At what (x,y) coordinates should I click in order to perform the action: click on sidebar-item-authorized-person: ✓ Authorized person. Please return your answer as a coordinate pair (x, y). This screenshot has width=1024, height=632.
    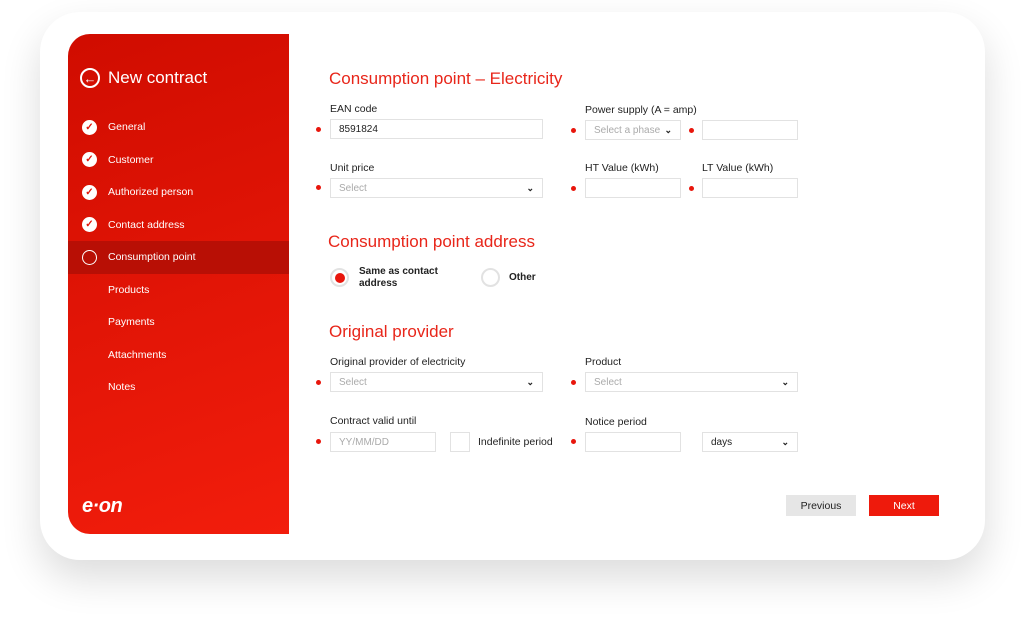
    Looking at the image, I should click on (178, 192).